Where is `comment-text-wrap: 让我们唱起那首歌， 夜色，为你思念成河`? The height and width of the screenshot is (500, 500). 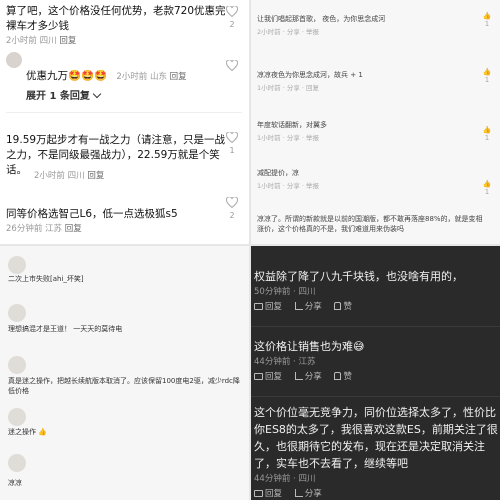
comment-text-wrap: 让我们唱起那首歌， 夜色，为你思念成河 is located at coordinates (371, 19).